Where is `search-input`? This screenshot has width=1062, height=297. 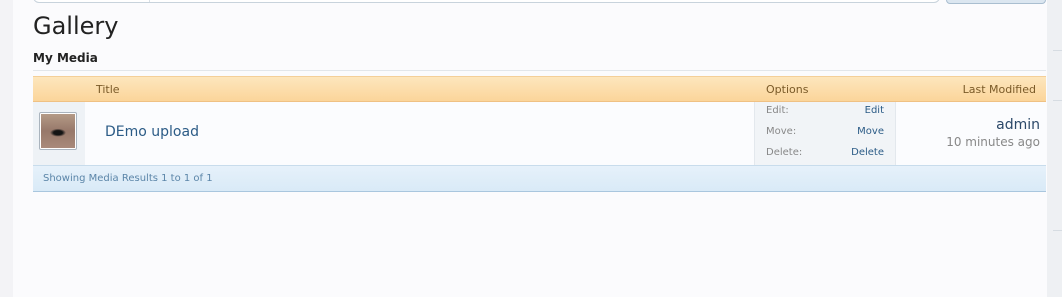 search-input is located at coordinates (486, 1).